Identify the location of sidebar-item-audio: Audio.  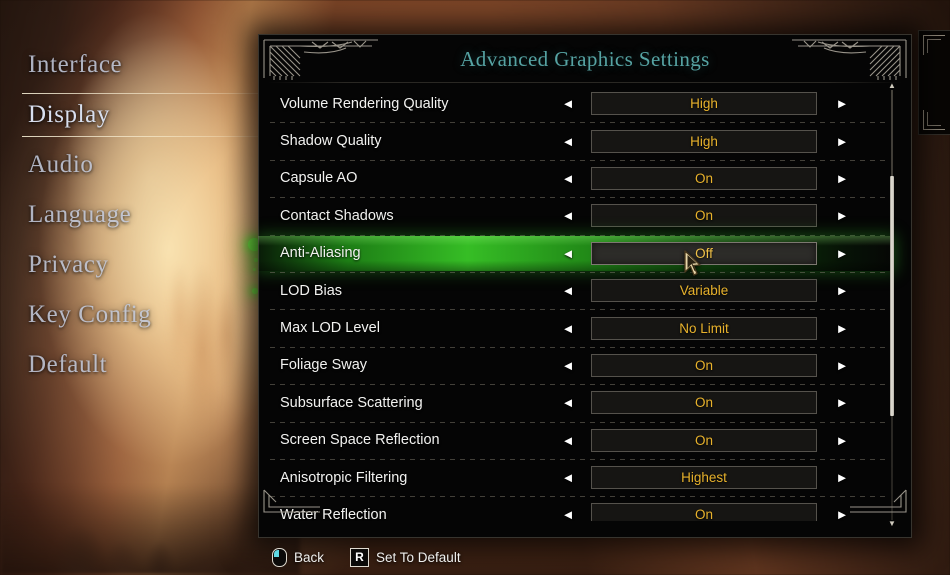
(131, 165).